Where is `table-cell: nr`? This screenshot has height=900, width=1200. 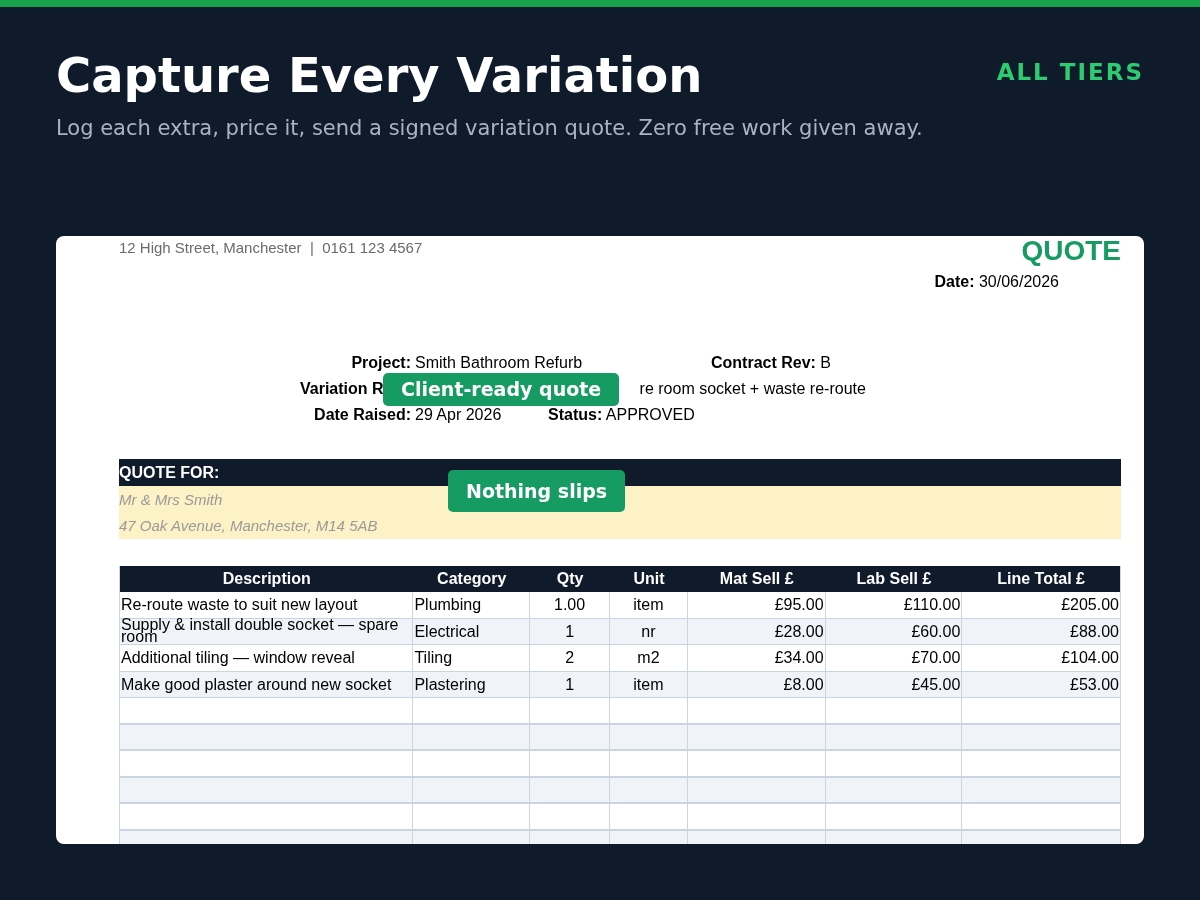 table-cell: nr is located at coordinates (649, 631).